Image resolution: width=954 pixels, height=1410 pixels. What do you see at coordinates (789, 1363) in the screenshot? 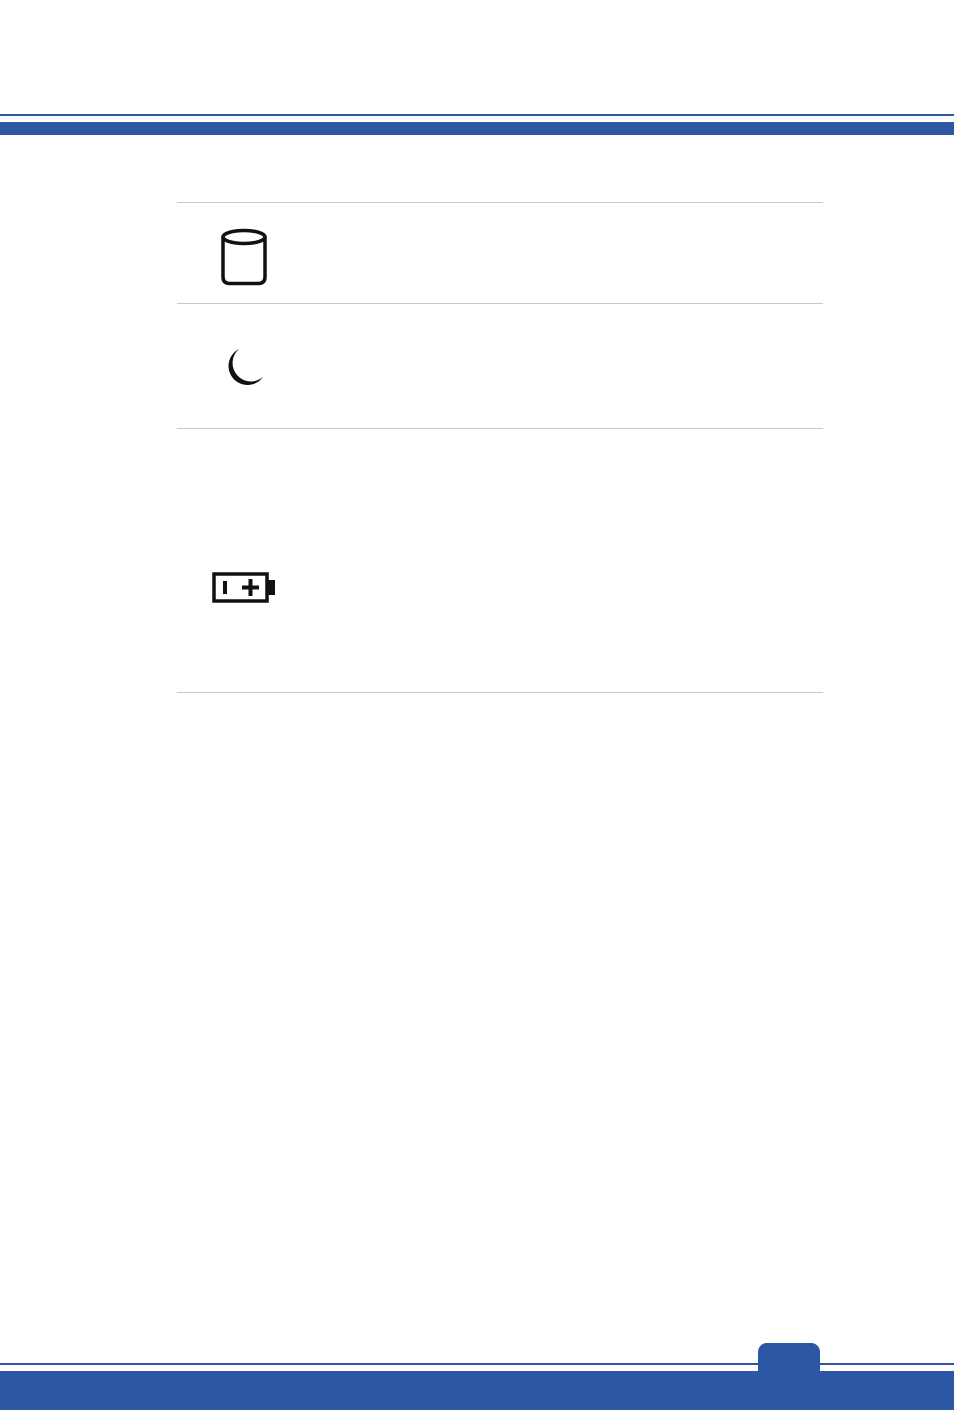
I see `page-number-tab` at bounding box center [789, 1363].